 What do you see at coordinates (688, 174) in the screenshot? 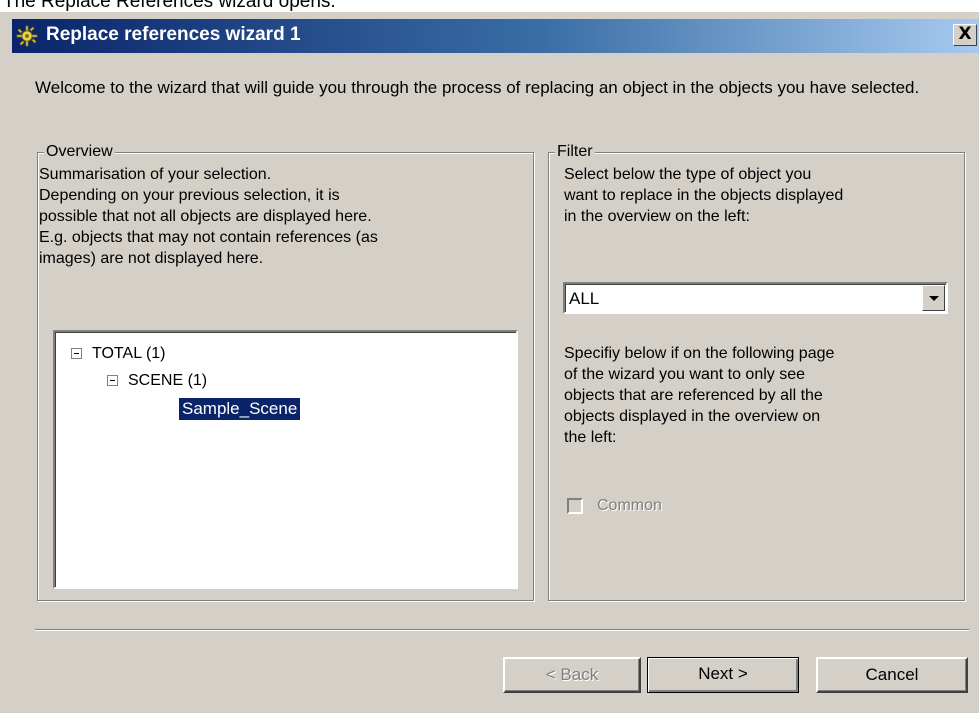
I see `filter-description-line: Select below the type of object you` at bounding box center [688, 174].